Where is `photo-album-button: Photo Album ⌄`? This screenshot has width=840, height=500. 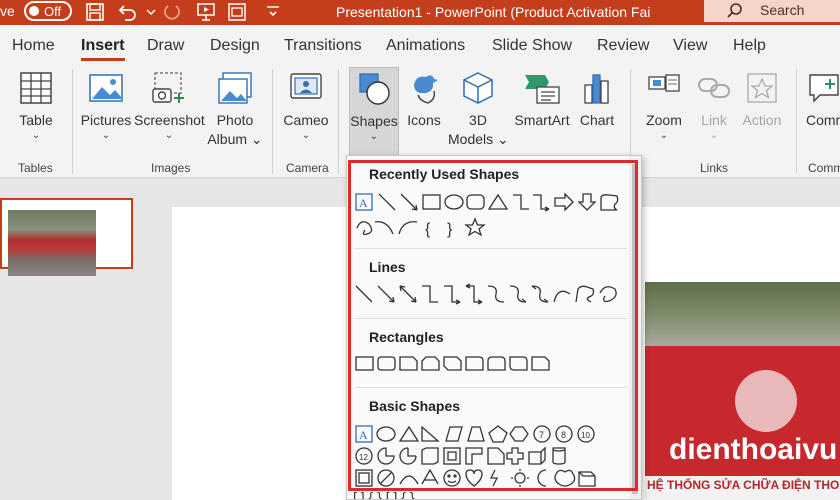
photo-album-button: Photo Album ⌄ is located at coordinates (235, 110).